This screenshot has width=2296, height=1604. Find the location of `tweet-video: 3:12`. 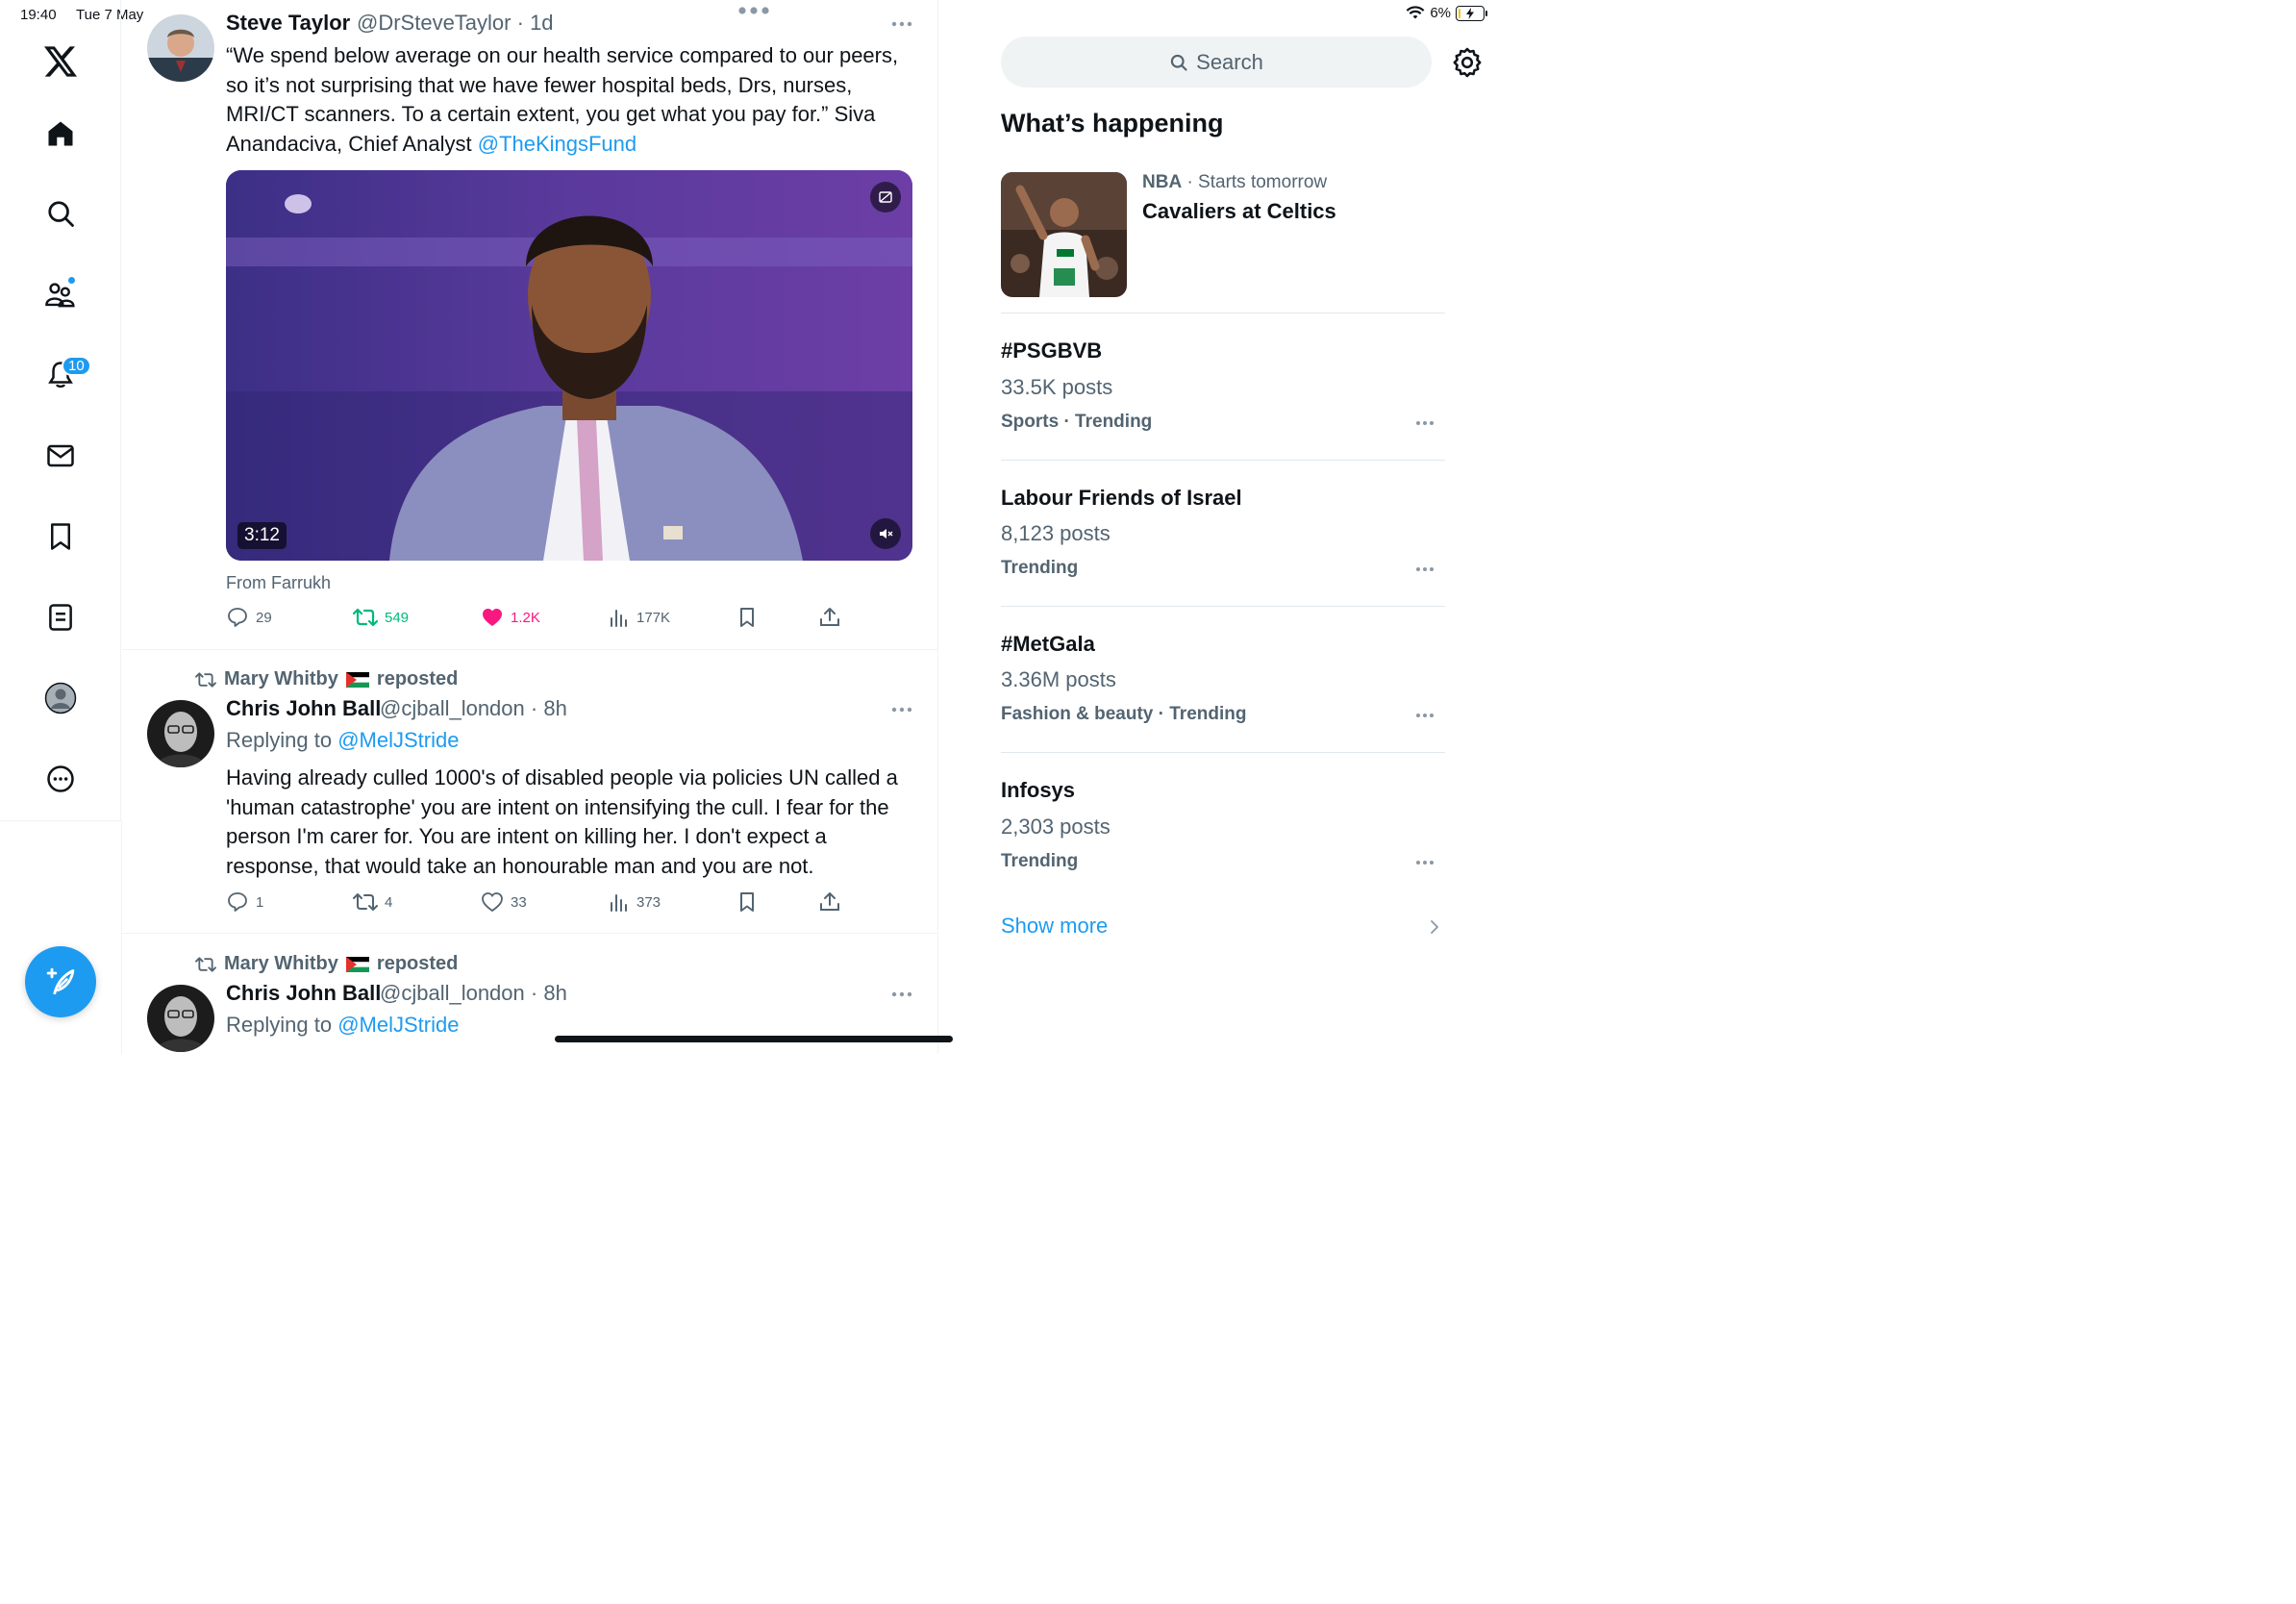

tweet-video: 3:12 is located at coordinates (569, 365).